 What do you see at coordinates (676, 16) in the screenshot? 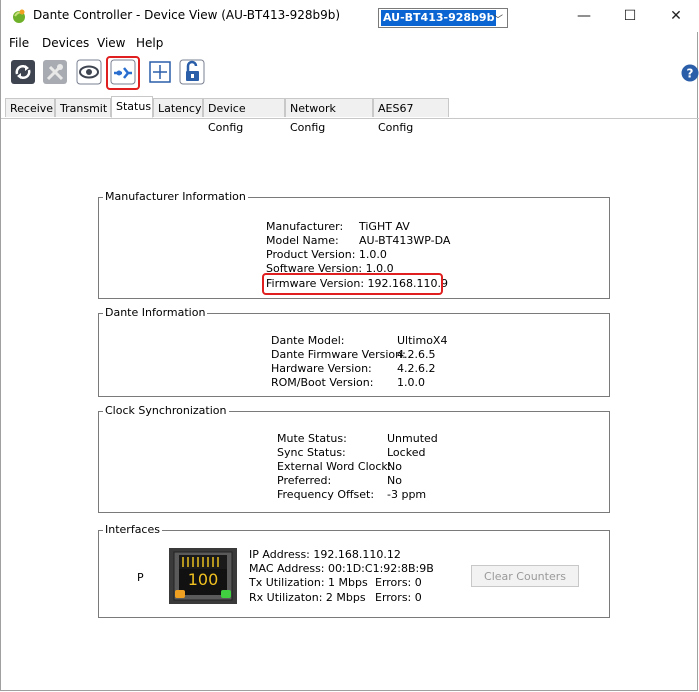
I see `close-button: ✕` at bounding box center [676, 16].